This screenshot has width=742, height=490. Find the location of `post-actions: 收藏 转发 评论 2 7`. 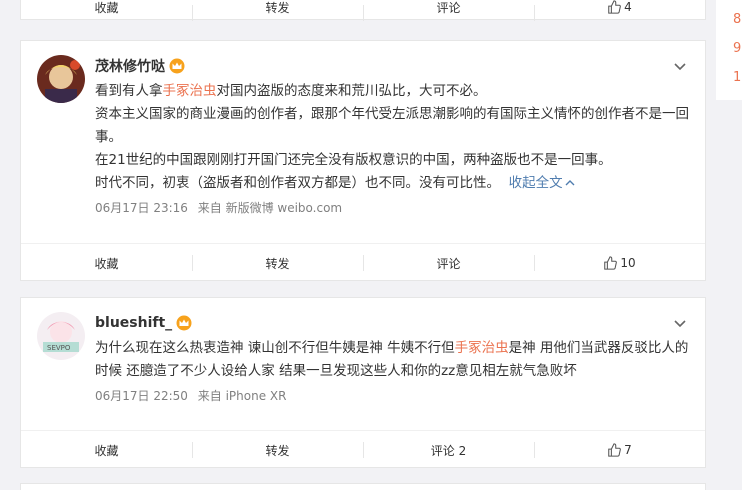

post-actions: 收藏 转发 评论 2 7 is located at coordinates (363, 450).